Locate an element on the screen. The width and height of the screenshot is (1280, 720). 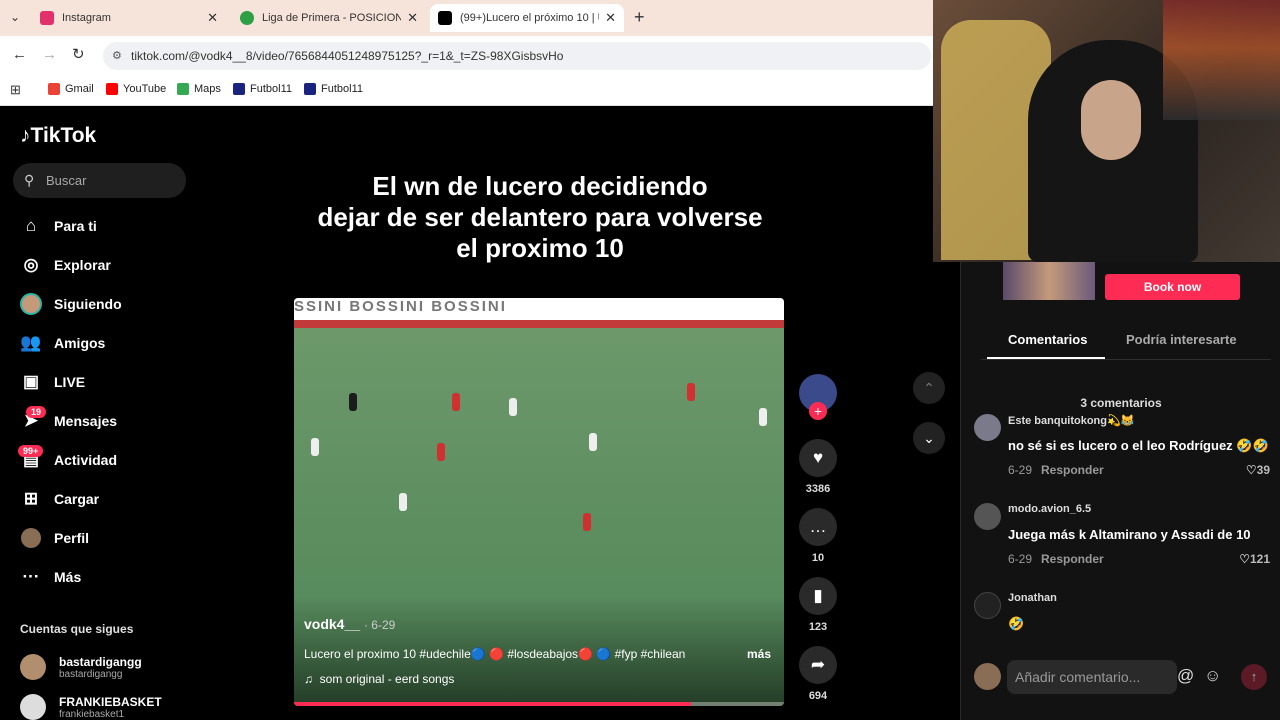
nav-amigos: 👥 Amigos is located at coordinates (62, 343).